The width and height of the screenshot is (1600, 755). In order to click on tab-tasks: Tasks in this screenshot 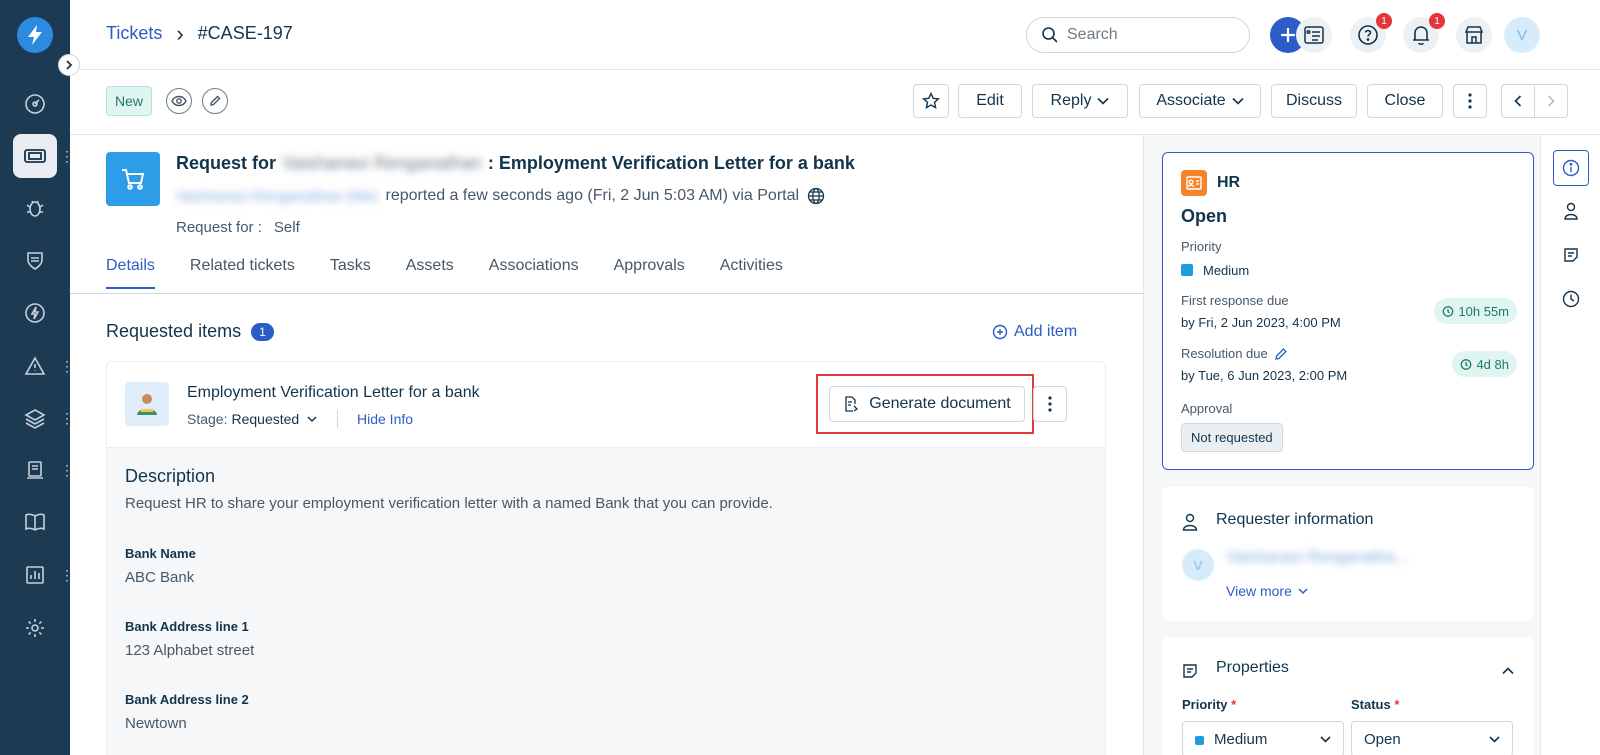, I will do `click(350, 273)`.